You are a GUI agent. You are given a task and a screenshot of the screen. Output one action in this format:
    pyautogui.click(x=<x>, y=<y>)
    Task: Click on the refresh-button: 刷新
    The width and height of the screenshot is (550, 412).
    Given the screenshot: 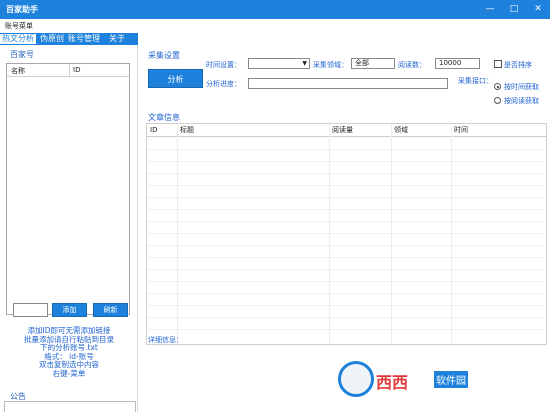 What is the action you would take?
    pyautogui.click(x=110, y=310)
    